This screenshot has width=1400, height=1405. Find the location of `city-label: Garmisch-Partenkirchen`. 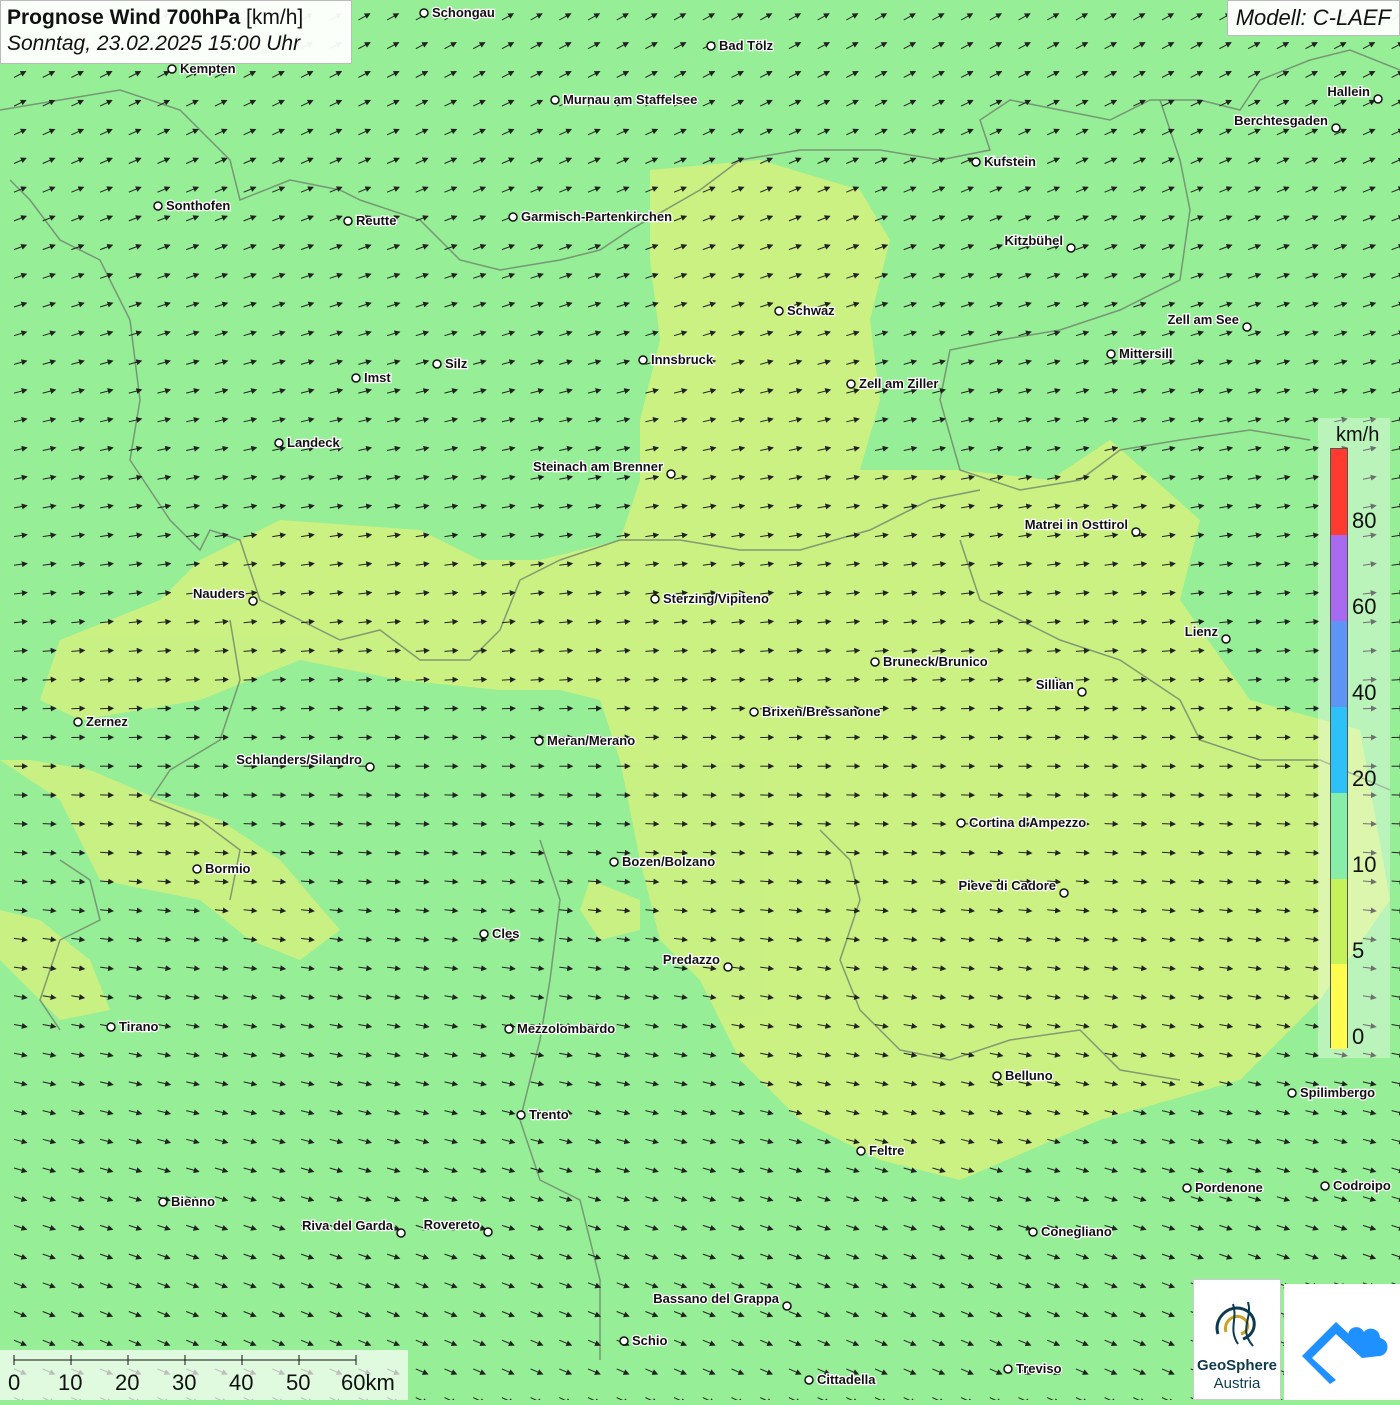

city-label: Garmisch-Partenkirchen is located at coordinates (596, 216).